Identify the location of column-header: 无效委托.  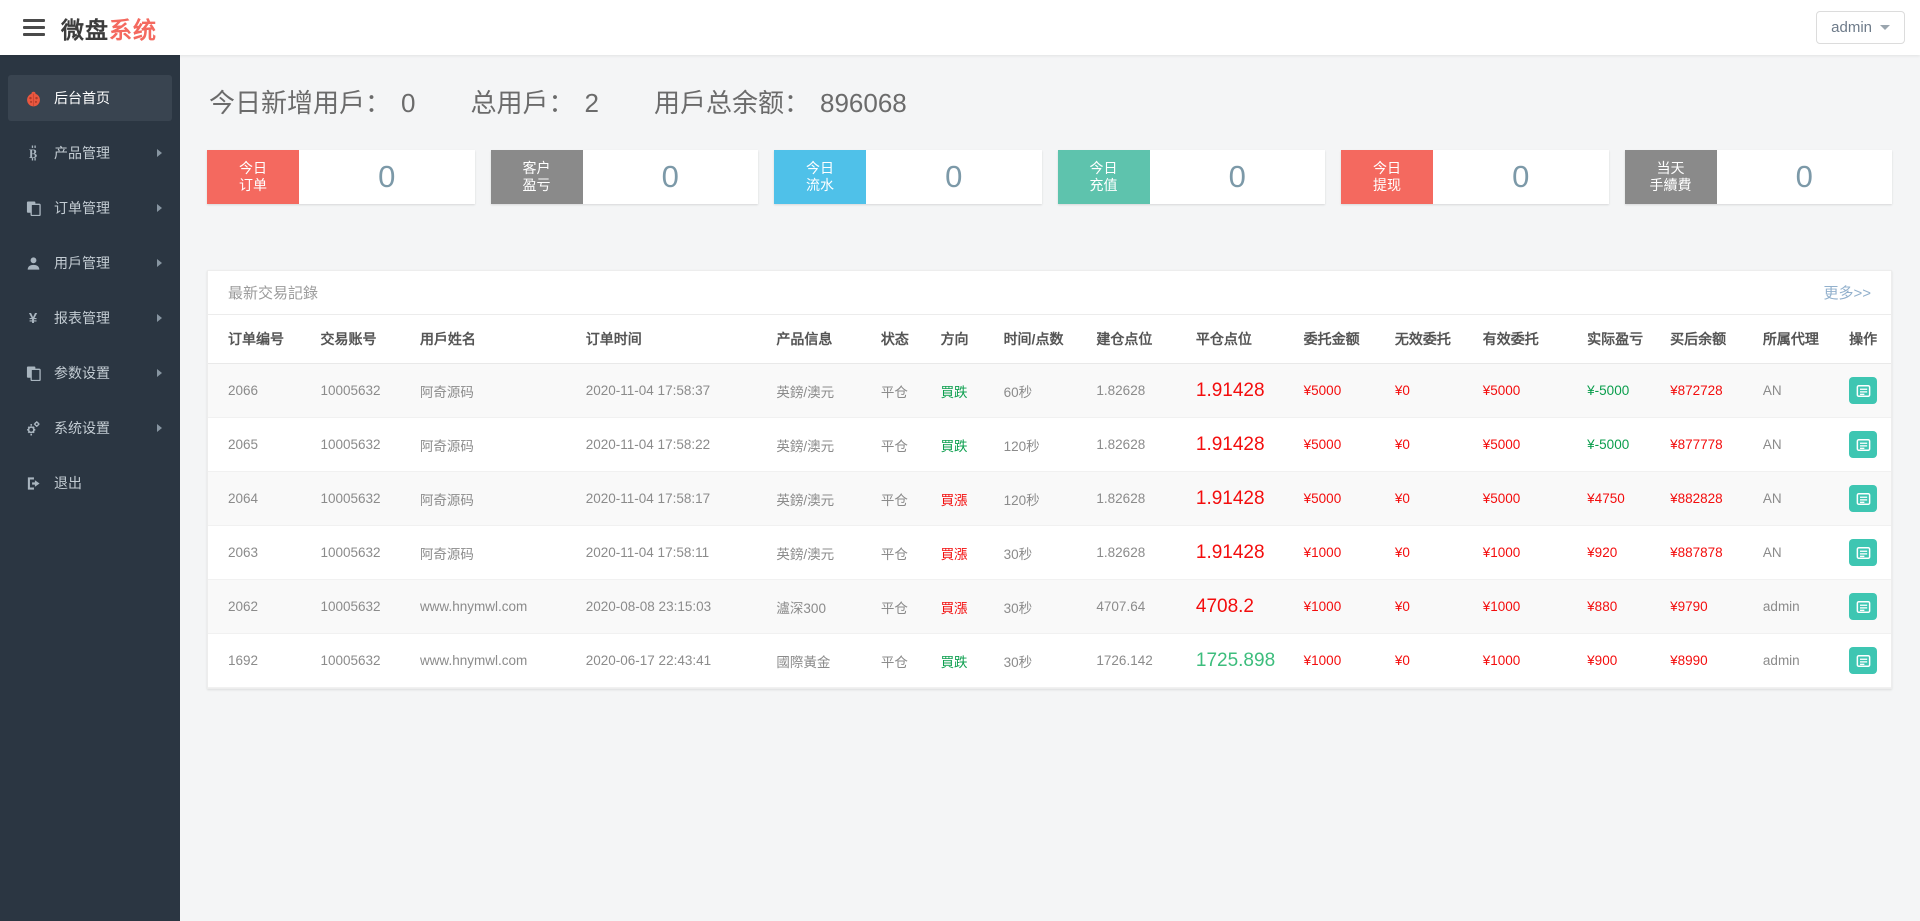
(1430, 339).